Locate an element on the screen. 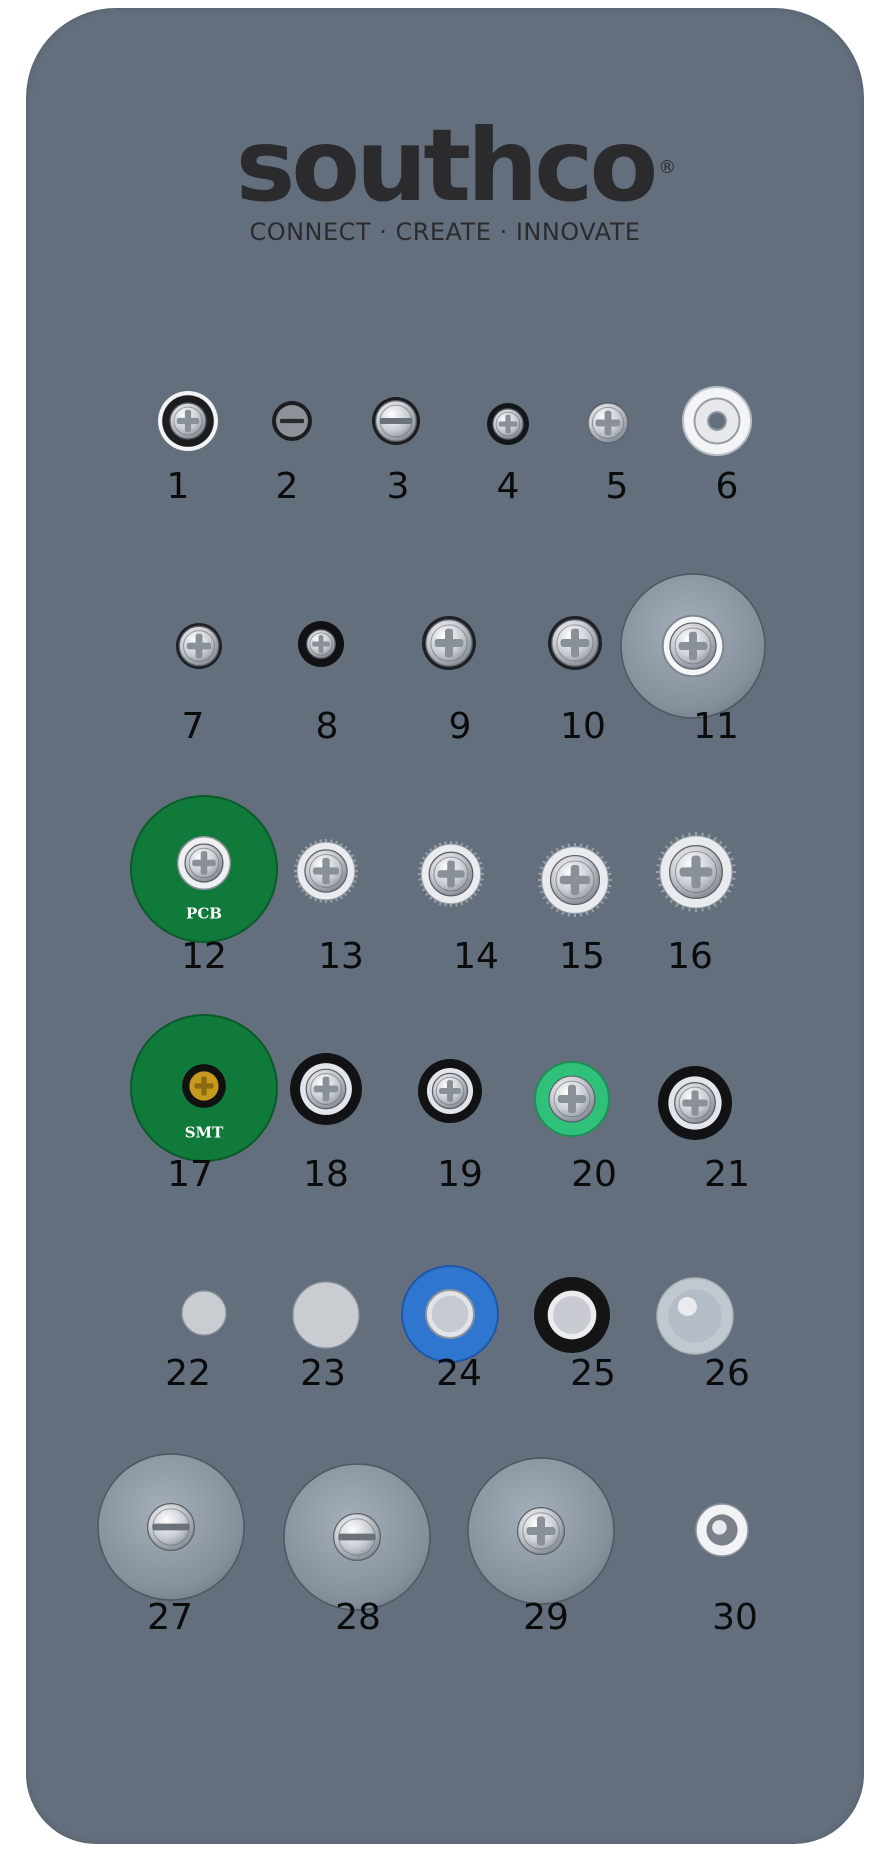 This screenshot has height=1849, width=882. part-number-label: 25 is located at coordinates (593, 1373).